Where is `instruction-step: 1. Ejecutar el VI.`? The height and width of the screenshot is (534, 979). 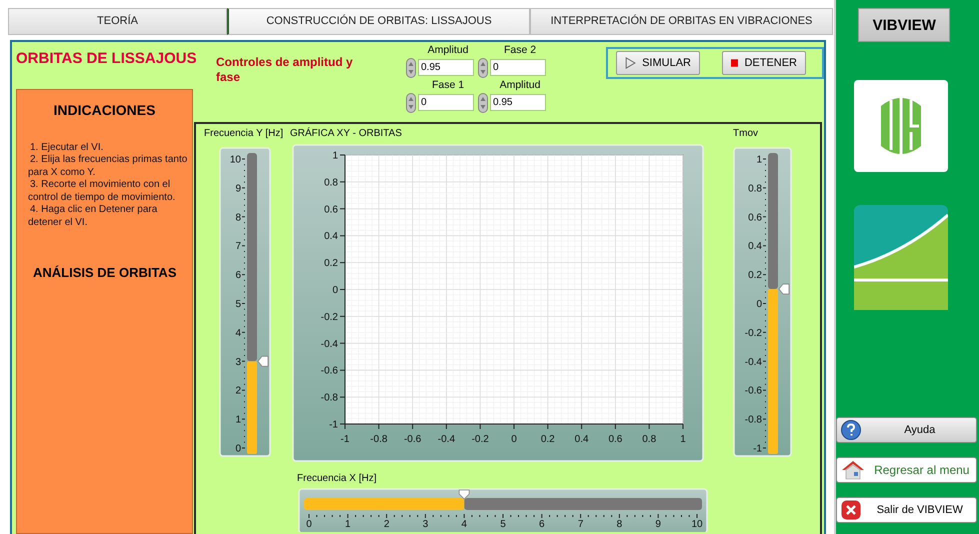
instruction-step: 1. Ejecutar el VI. is located at coordinates (109, 148).